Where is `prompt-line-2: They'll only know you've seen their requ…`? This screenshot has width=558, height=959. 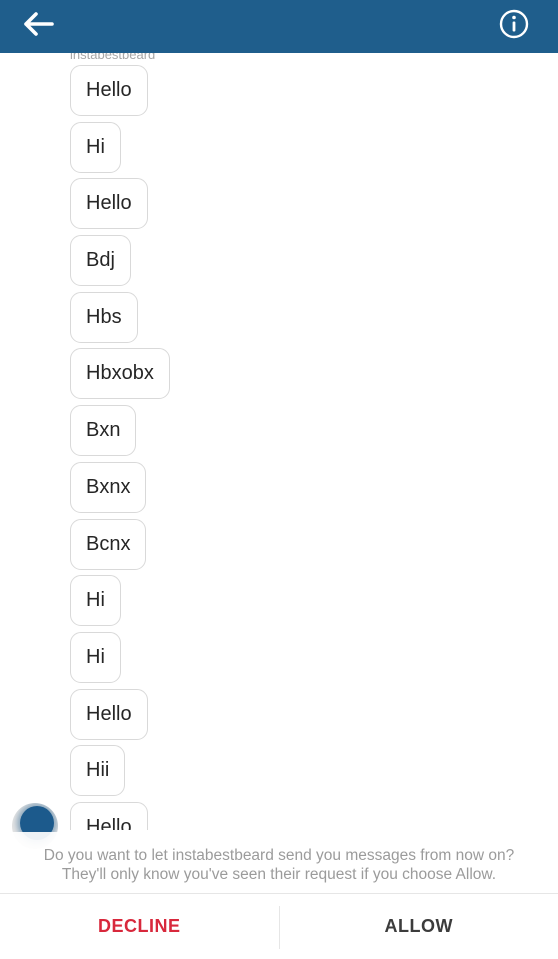
prompt-line-2: They'll only know you've seen their requ… is located at coordinates (279, 874).